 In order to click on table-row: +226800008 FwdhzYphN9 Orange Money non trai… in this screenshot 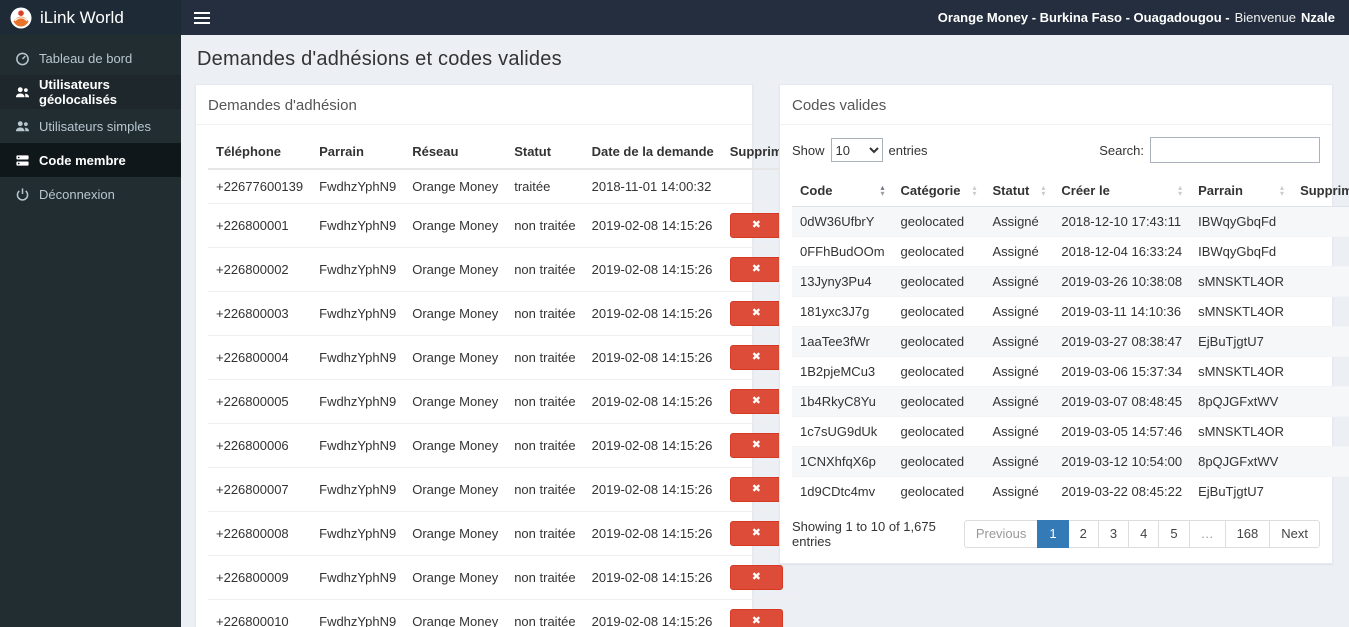, I will do `click(505, 533)`.